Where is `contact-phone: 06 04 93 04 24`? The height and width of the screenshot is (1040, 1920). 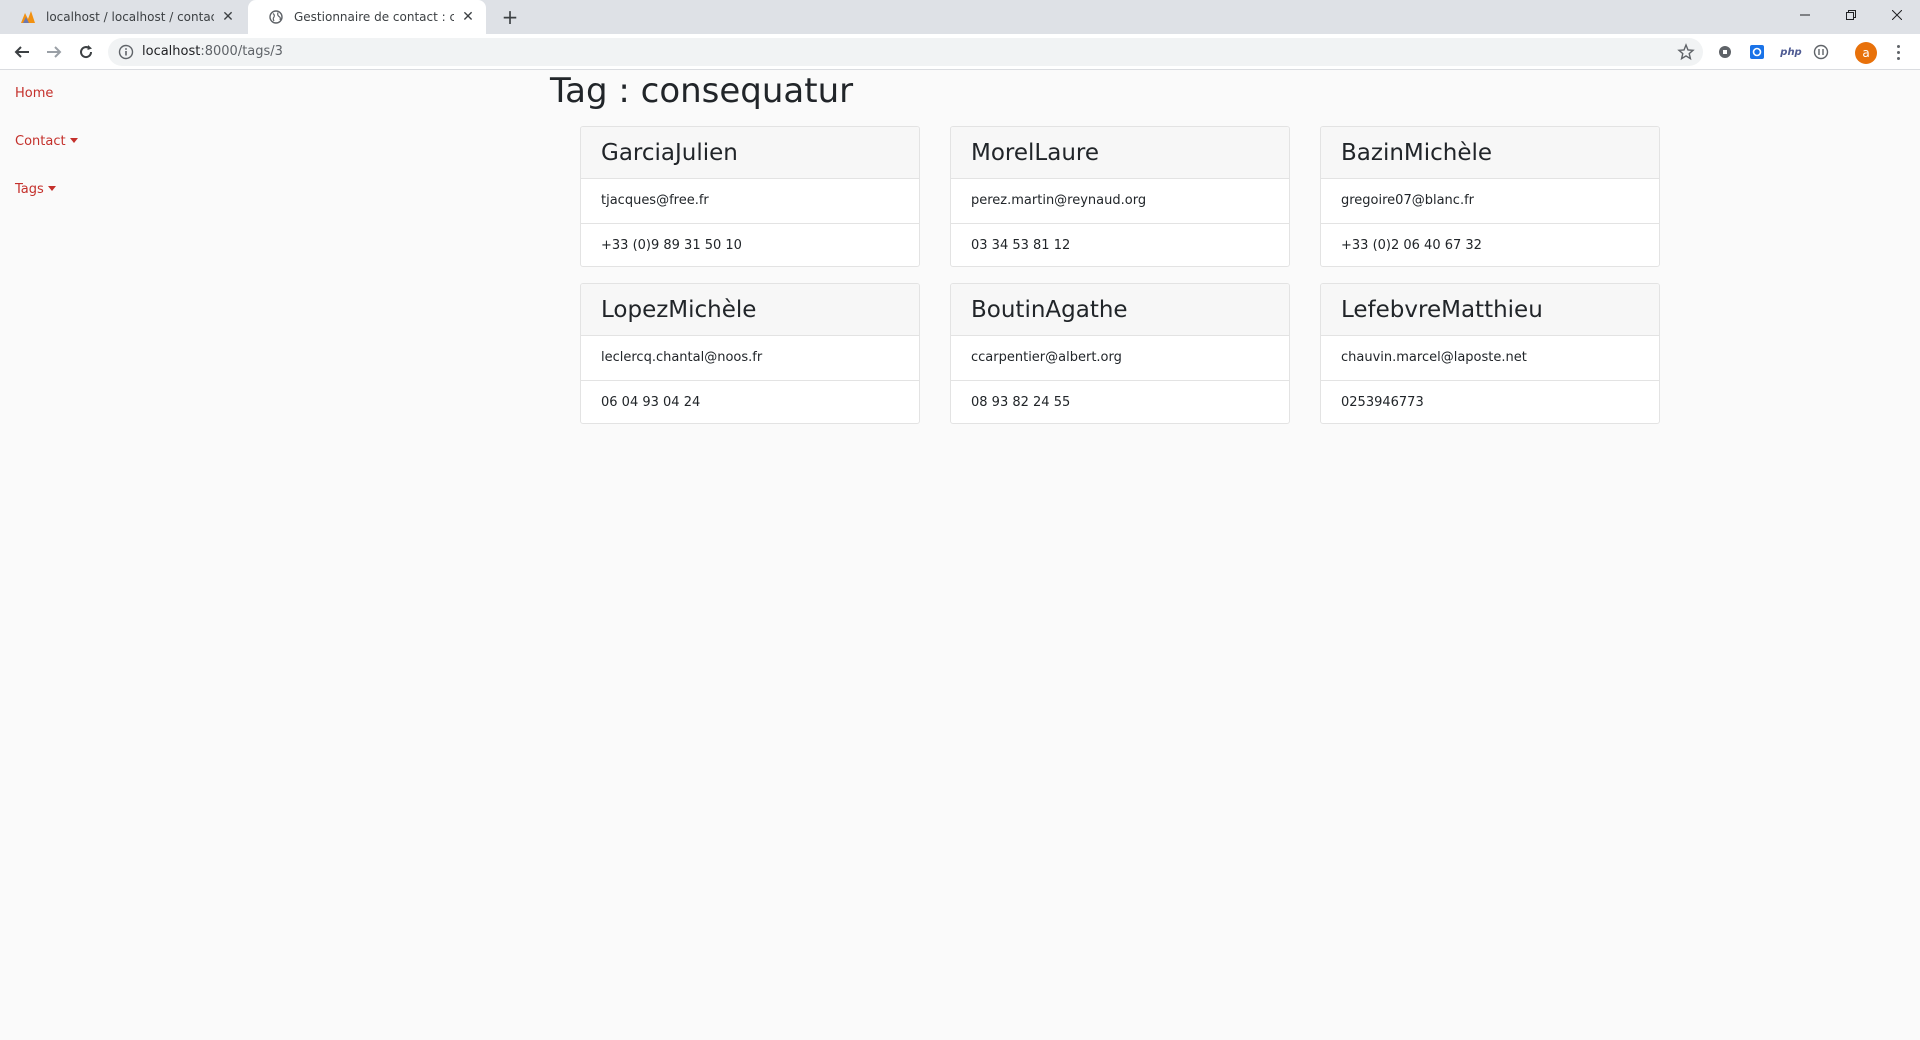
contact-phone: 06 04 93 04 24 is located at coordinates (750, 401).